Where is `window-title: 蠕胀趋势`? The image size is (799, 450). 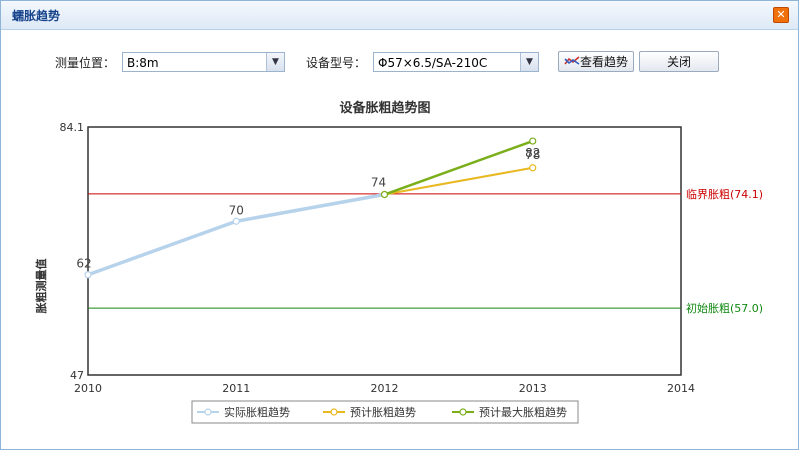
window-title: 蠕胀趋势 is located at coordinates (36, 16).